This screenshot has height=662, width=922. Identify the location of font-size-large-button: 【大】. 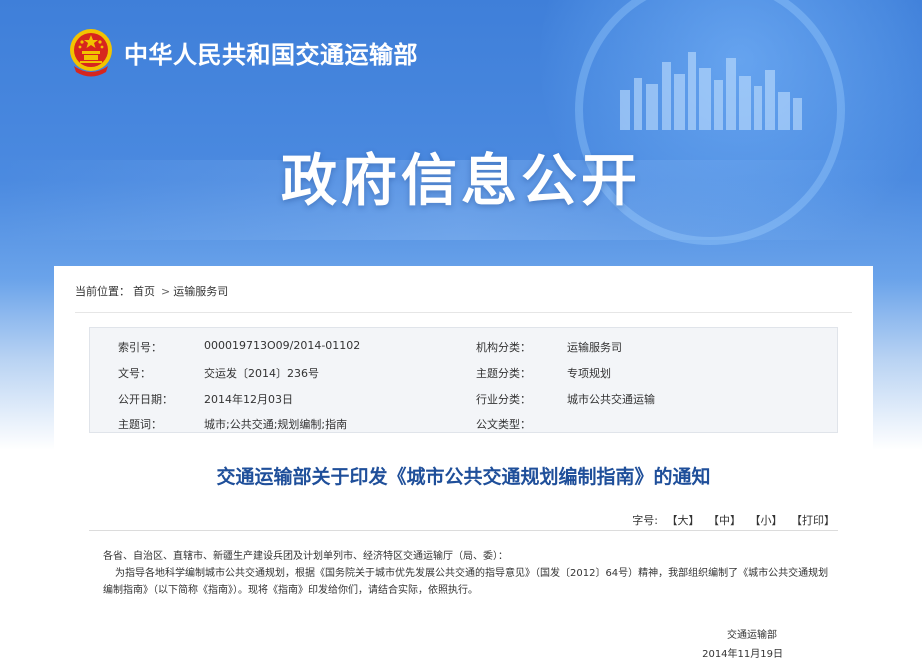
(683, 520).